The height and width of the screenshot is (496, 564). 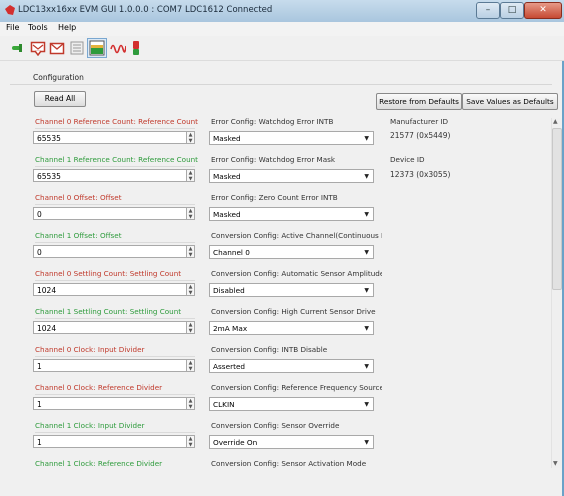 I want to click on dropdown-value: 2mA Max, so click(x=230, y=328).